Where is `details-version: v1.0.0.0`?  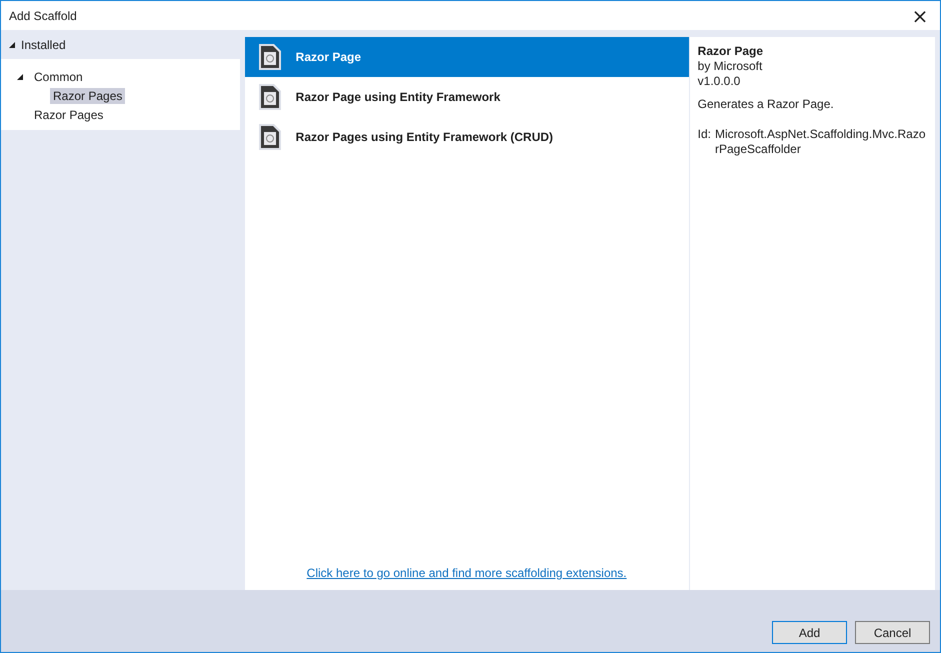
details-version: v1.0.0.0 is located at coordinates (720, 81).